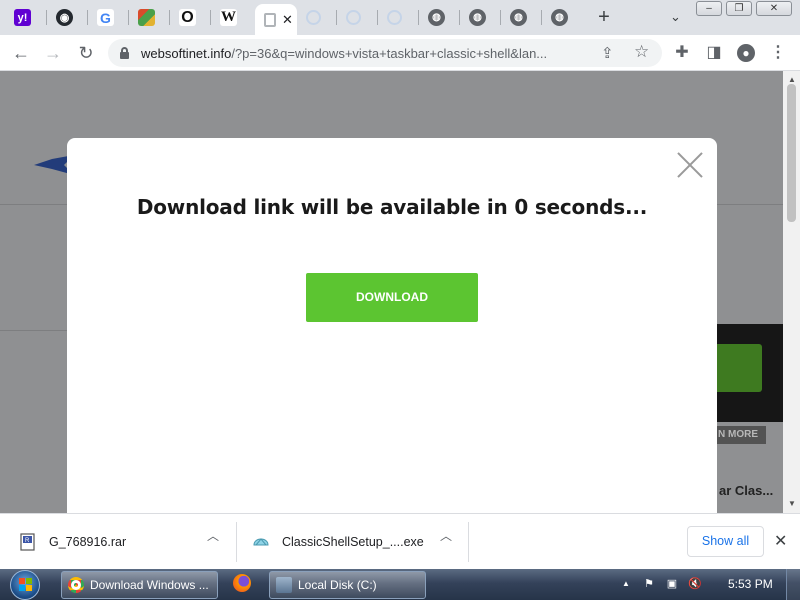 The width and height of the screenshot is (800, 600). I want to click on tray-expand-icon: ▲, so click(626, 584).